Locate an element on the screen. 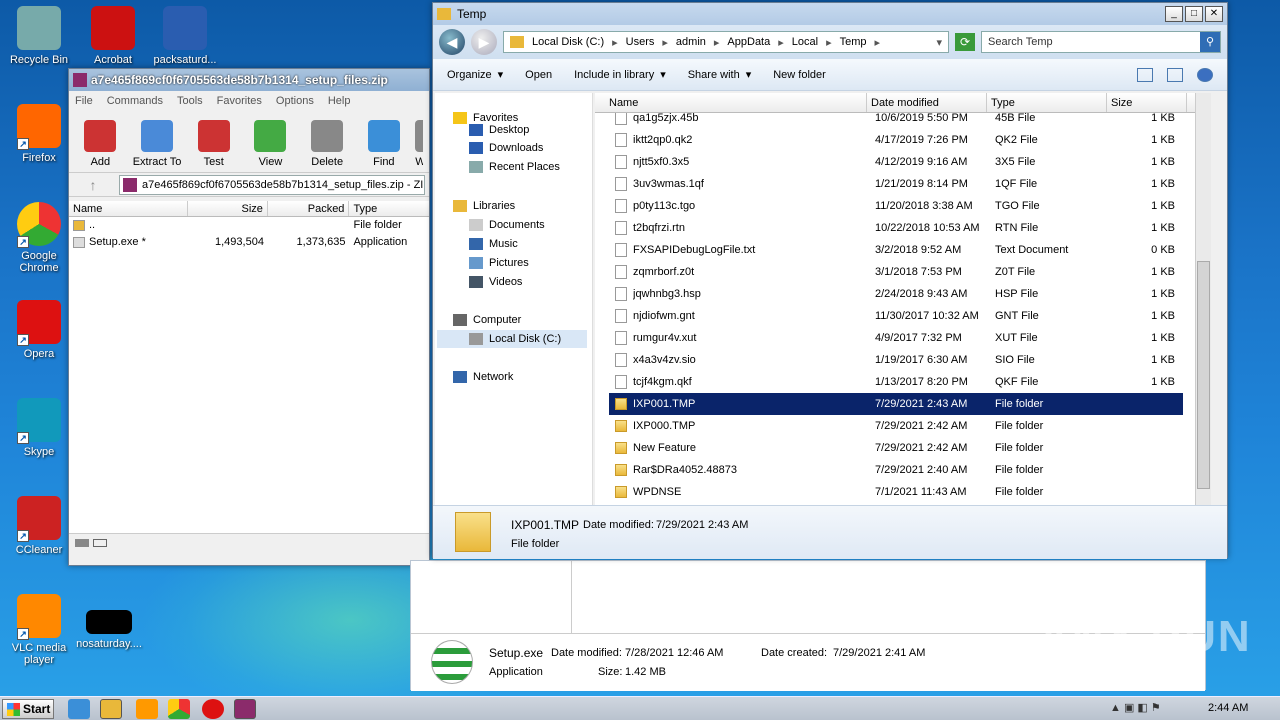 Image resolution: width=1280 pixels, height=720 pixels. tray-icons: ▲ ▣ ◧ ⚑ is located at coordinates (1152, 709).